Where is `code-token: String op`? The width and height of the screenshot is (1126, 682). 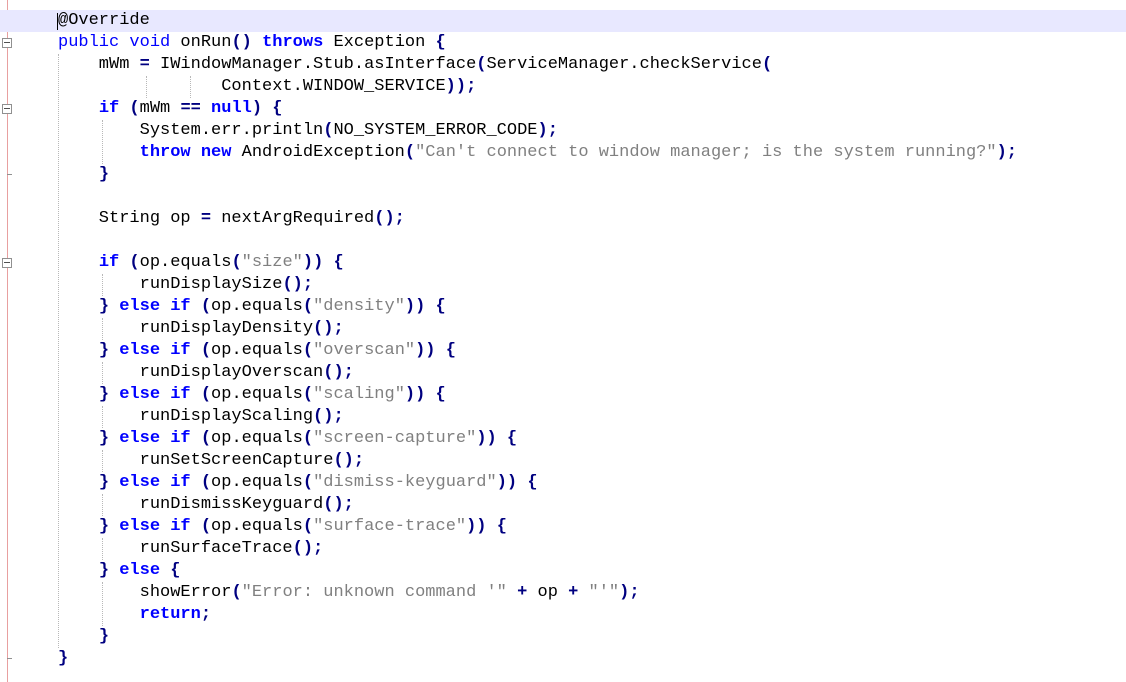 code-token: String op is located at coordinates (129, 218).